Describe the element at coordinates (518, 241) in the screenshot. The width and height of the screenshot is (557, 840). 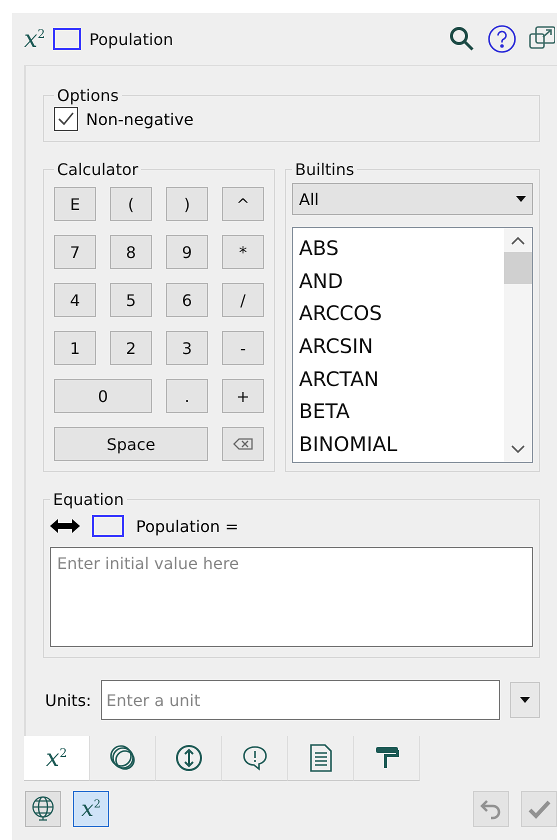
I see `scroll-up-icon` at that location.